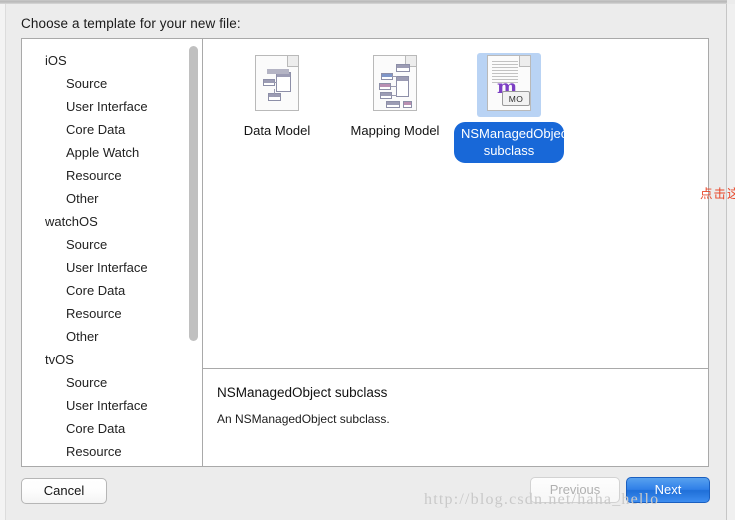 The image size is (735, 520). What do you see at coordinates (112, 152) in the screenshot?
I see `sidebar-item-apple-watch: Apple Watch` at bounding box center [112, 152].